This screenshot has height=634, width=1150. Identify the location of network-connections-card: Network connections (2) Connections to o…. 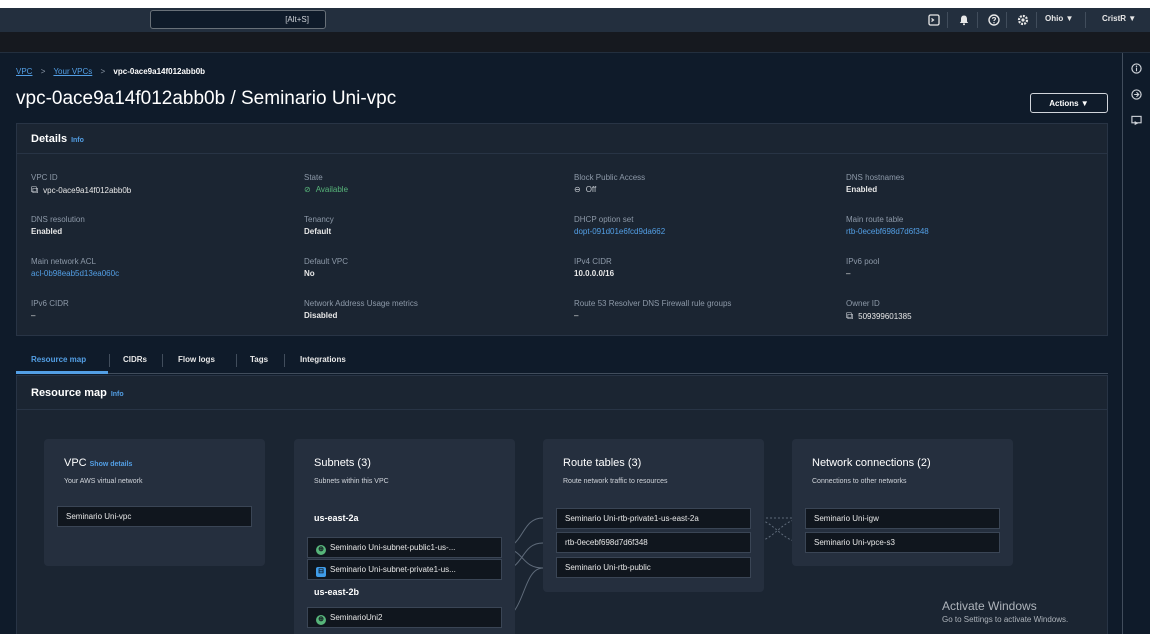
(902, 502).